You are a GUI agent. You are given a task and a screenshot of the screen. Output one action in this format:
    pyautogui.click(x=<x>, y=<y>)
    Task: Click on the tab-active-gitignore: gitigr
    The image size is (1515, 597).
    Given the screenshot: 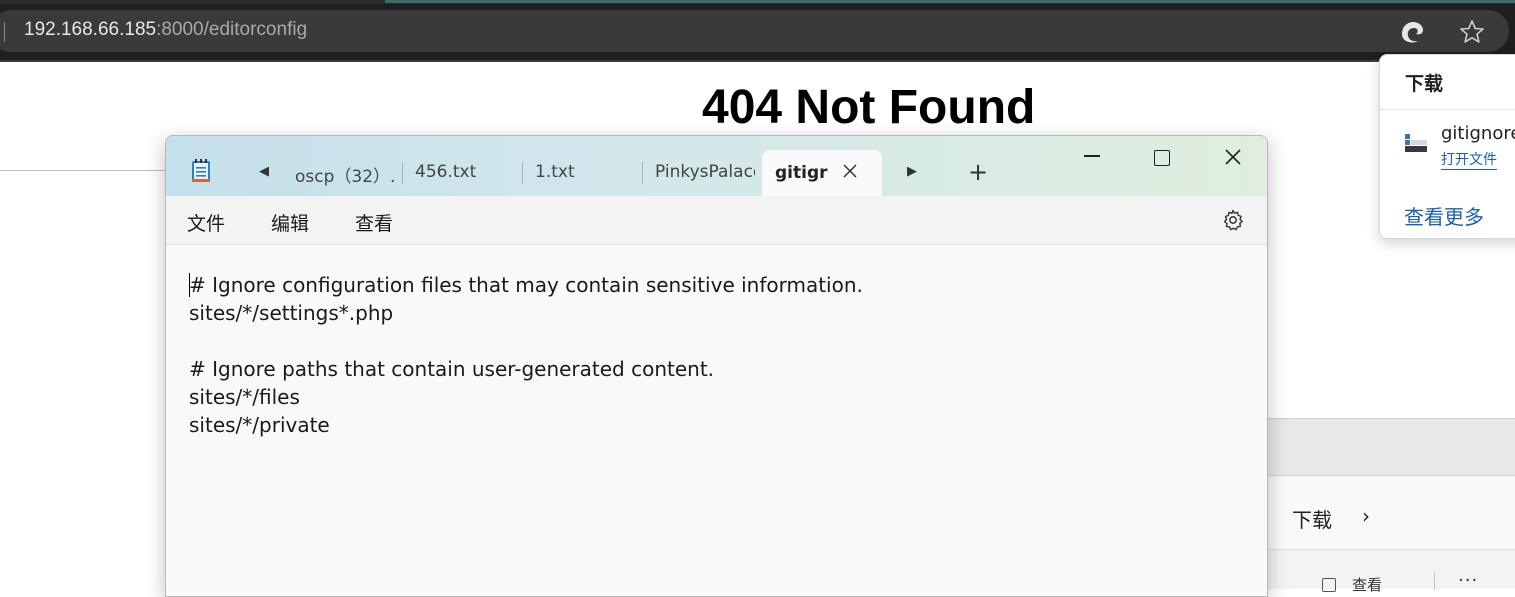 What is the action you would take?
    pyautogui.click(x=822, y=173)
    